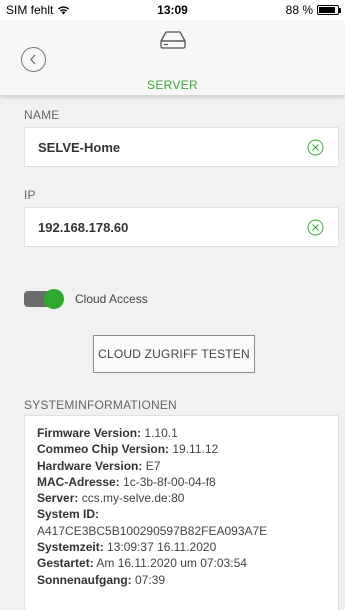 The width and height of the screenshot is (345, 610). What do you see at coordinates (30, 195) in the screenshot?
I see `ip-label: IP` at bounding box center [30, 195].